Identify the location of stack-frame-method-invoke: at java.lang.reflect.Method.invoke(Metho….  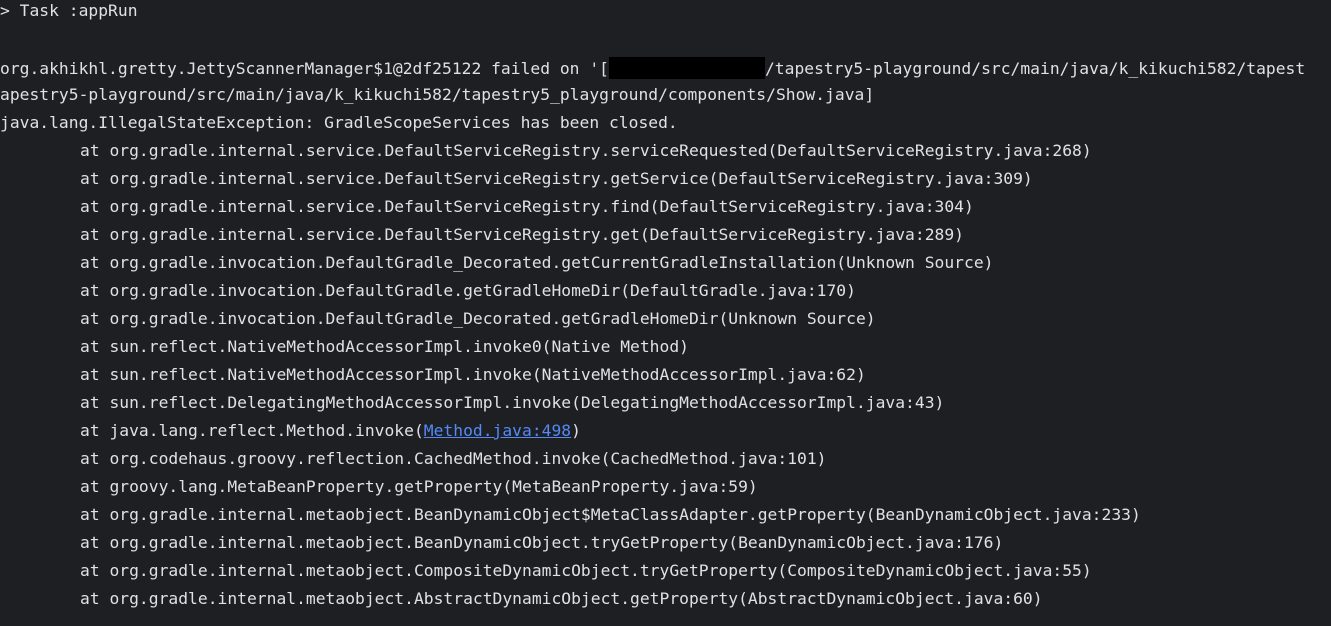
(330, 435).